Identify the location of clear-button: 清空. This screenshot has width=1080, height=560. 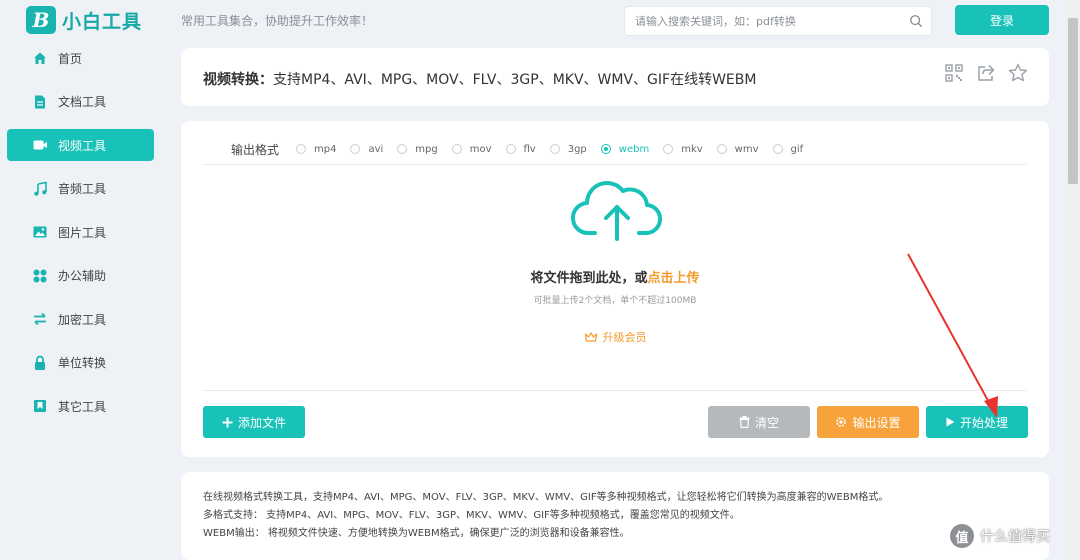
(759, 422).